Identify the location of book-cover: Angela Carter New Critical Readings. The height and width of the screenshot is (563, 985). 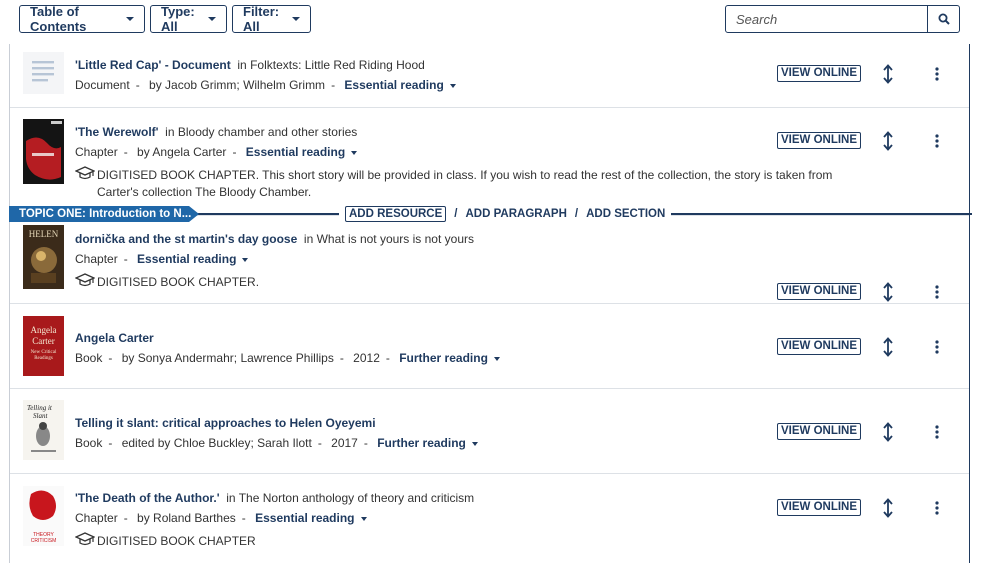
(43, 346).